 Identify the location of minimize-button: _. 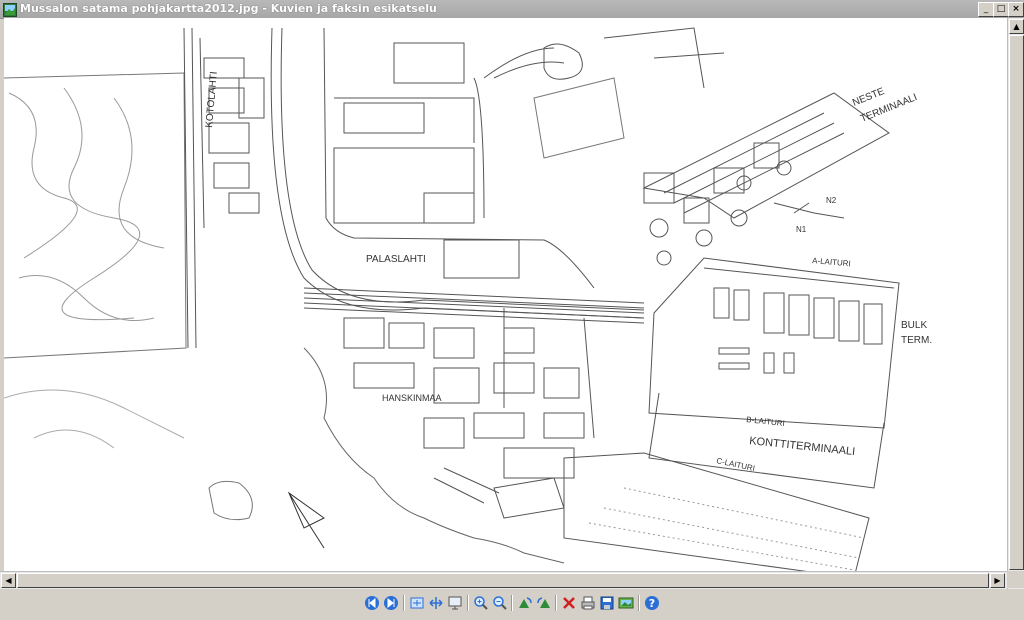
(986, 9).